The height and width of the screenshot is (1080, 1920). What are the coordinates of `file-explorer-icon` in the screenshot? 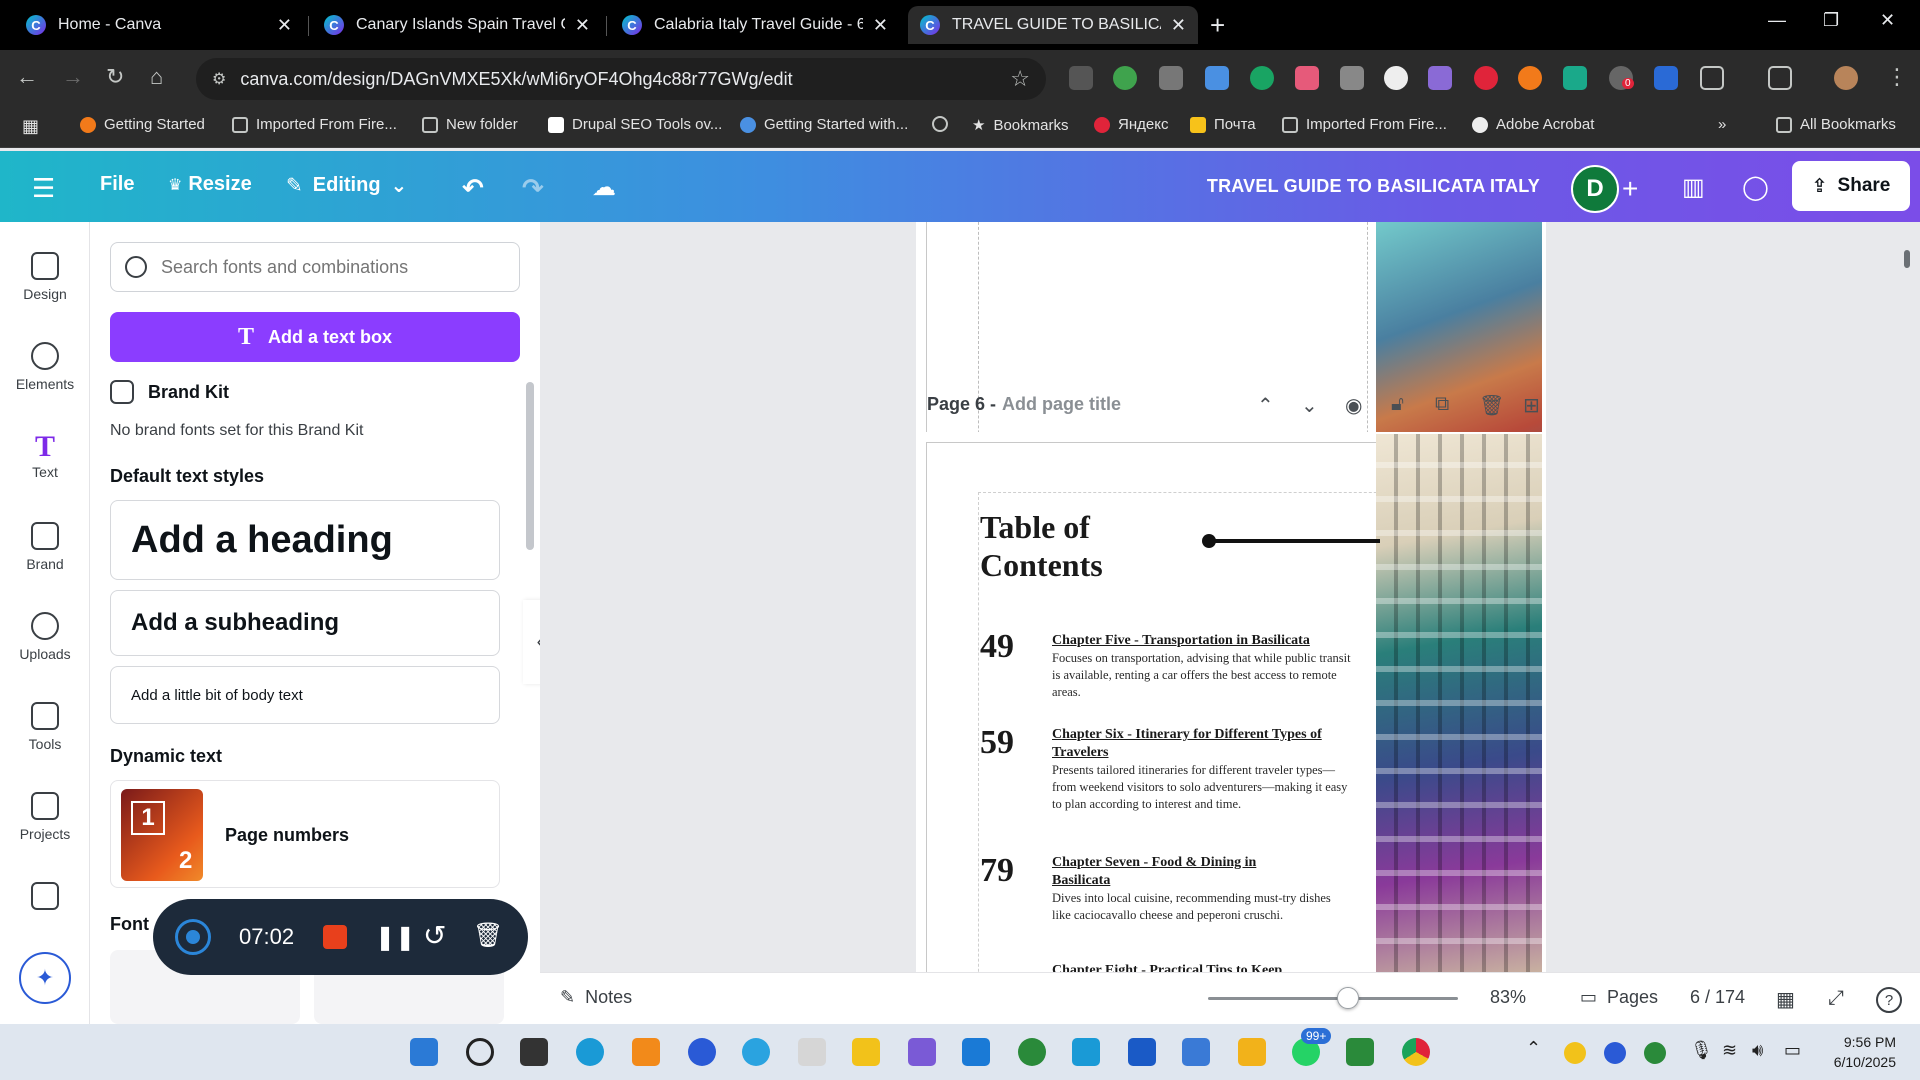 It's located at (866, 1052).